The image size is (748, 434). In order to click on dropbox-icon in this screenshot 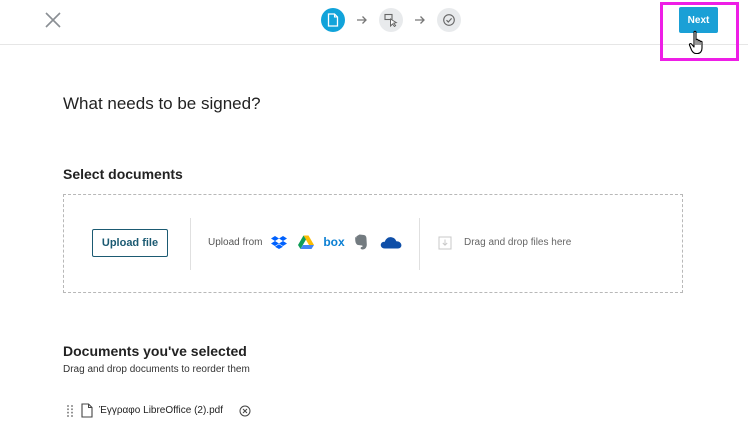, I will do `click(278, 242)`.